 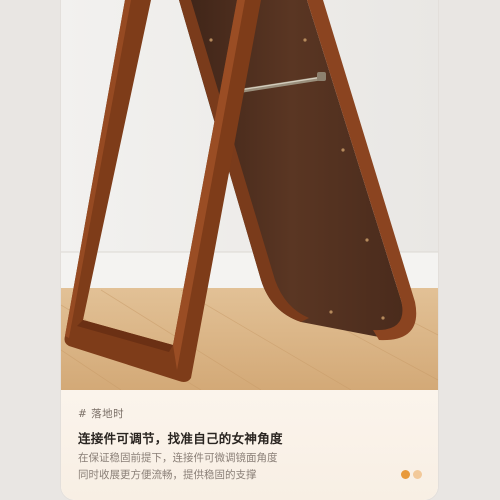 What do you see at coordinates (178, 458) in the screenshot?
I see `caption-body-line: 在保证稳固前提下，连接件可微调镜面角度` at bounding box center [178, 458].